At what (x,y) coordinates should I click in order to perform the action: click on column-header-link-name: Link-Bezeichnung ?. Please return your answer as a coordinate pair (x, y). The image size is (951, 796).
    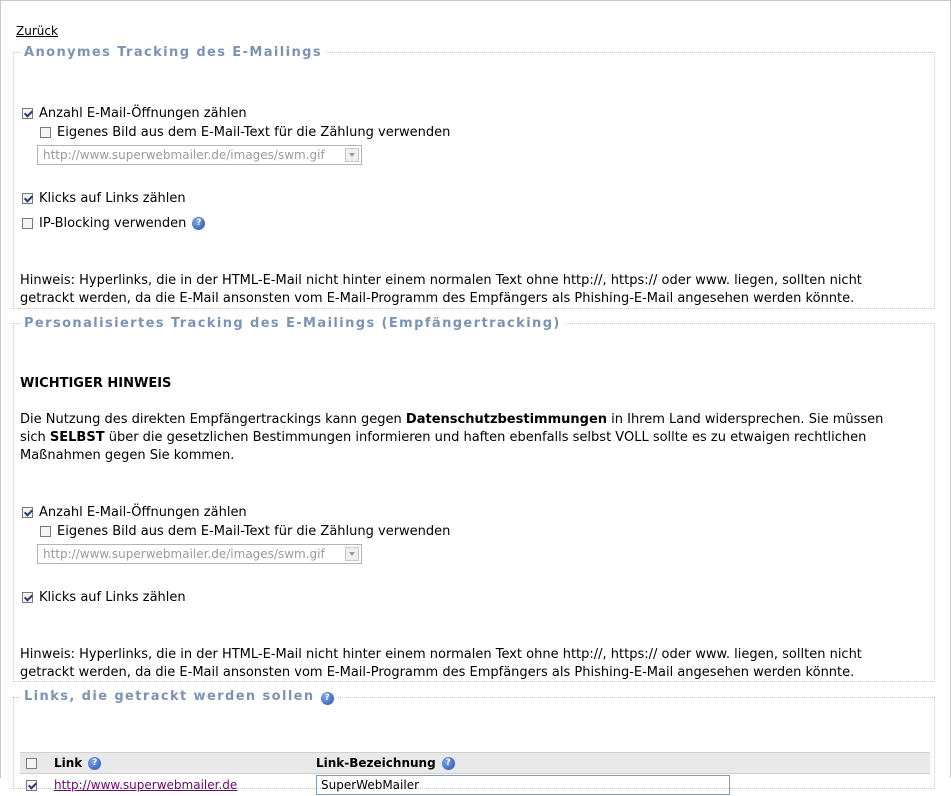
    Looking at the image, I should click on (385, 763).